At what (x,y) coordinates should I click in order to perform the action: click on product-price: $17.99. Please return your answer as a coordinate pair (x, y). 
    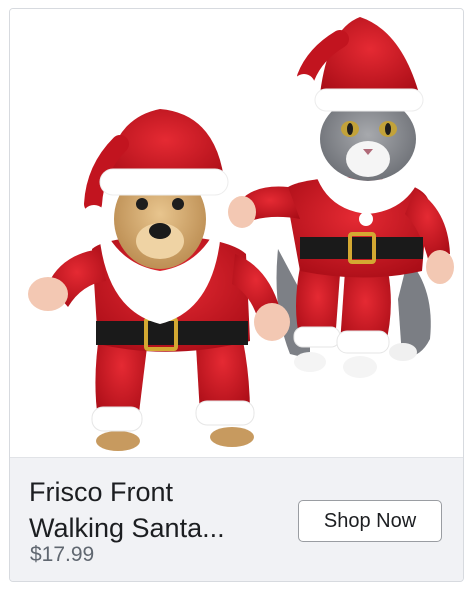
    Looking at the image, I should click on (62, 554).